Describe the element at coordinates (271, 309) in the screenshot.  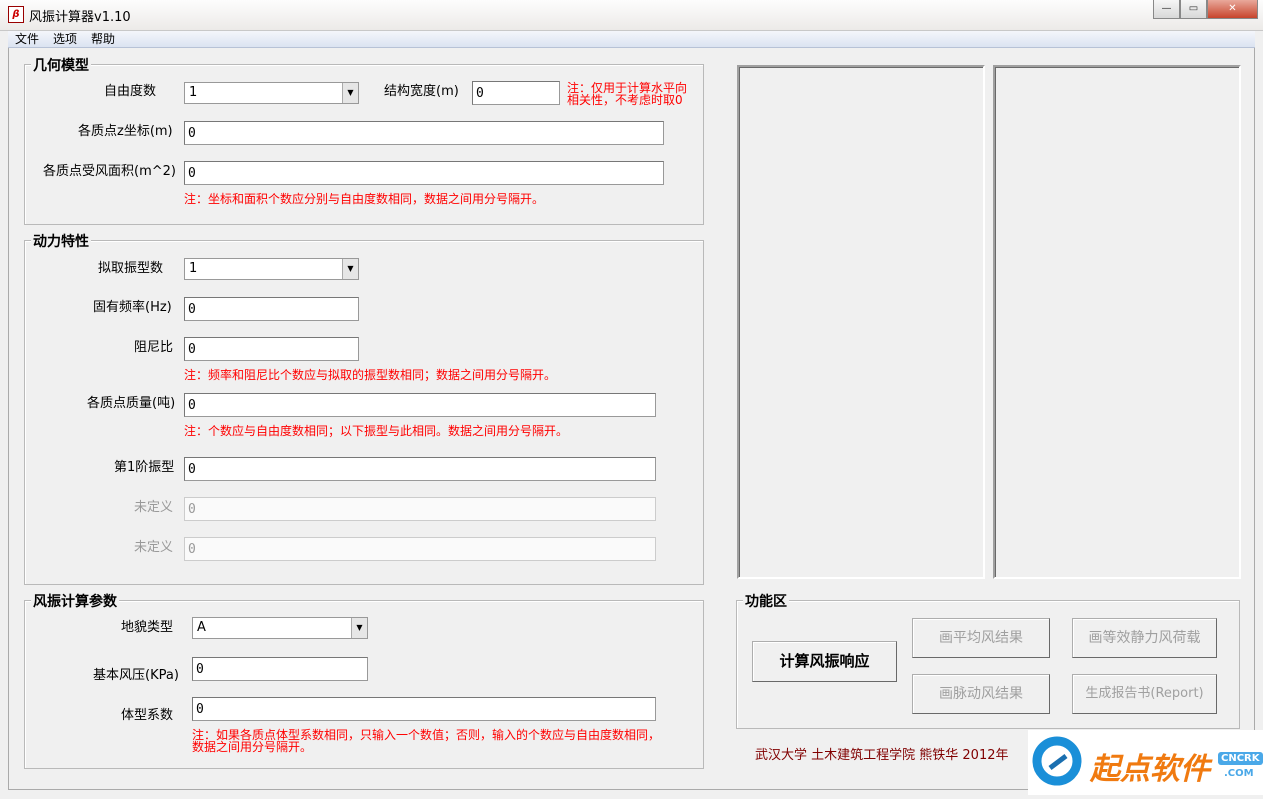
I see `freq-input` at that location.